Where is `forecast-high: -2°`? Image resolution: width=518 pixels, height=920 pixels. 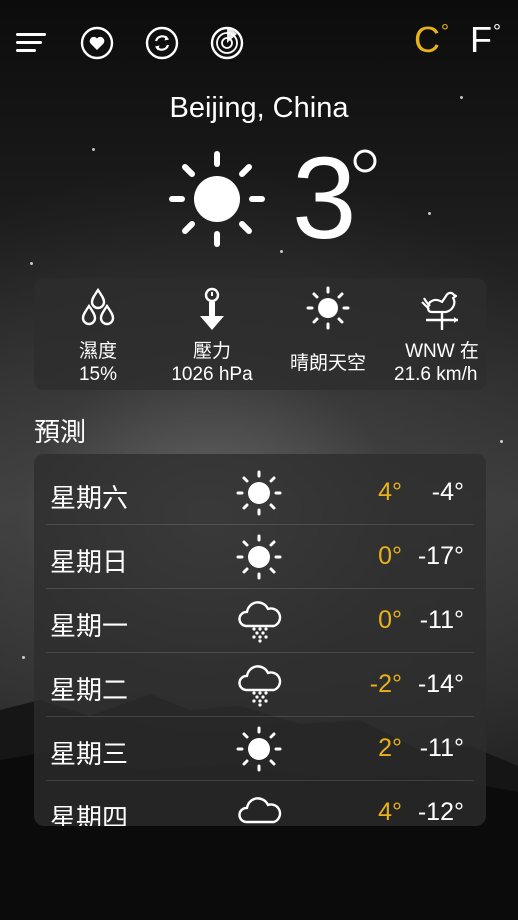
forecast-high: -2° is located at coordinates (385, 684).